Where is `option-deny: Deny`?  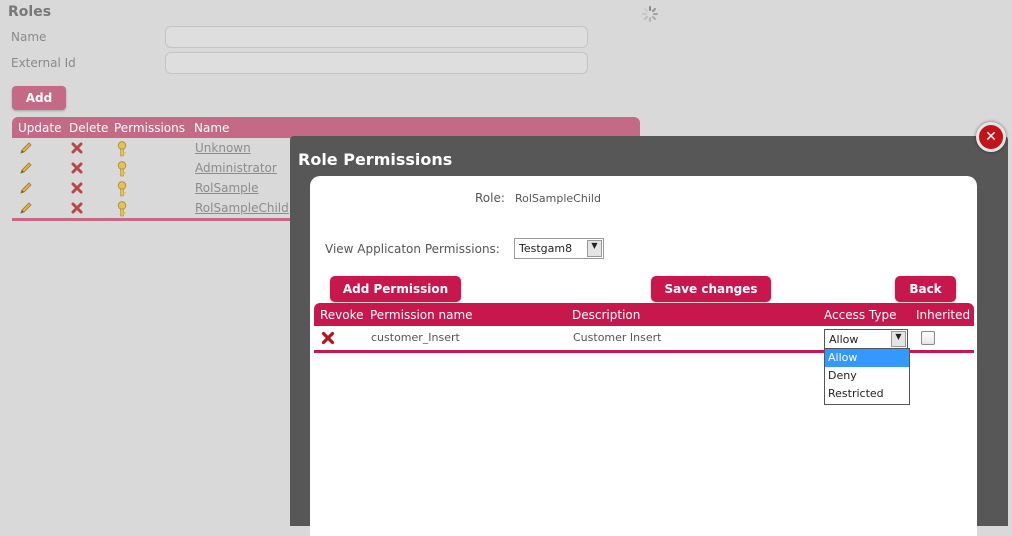
option-deny: Deny is located at coordinates (867, 376).